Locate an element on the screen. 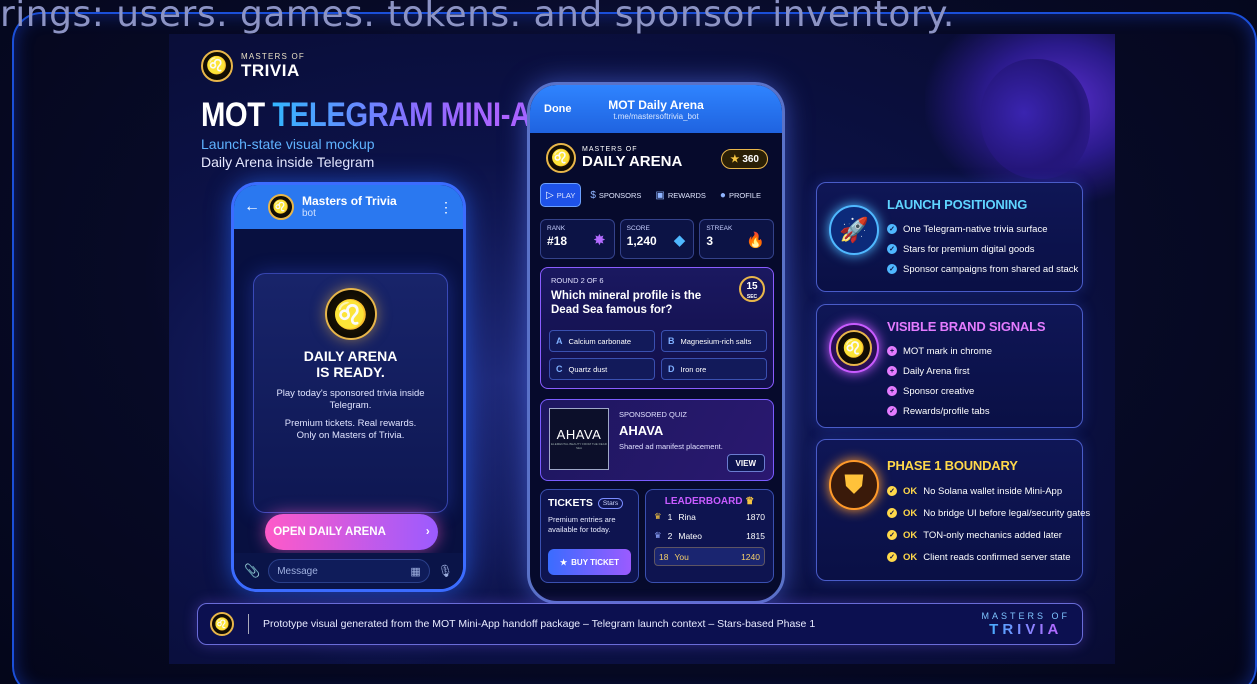  brand-large: TRIVIA is located at coordinates (270, 70).